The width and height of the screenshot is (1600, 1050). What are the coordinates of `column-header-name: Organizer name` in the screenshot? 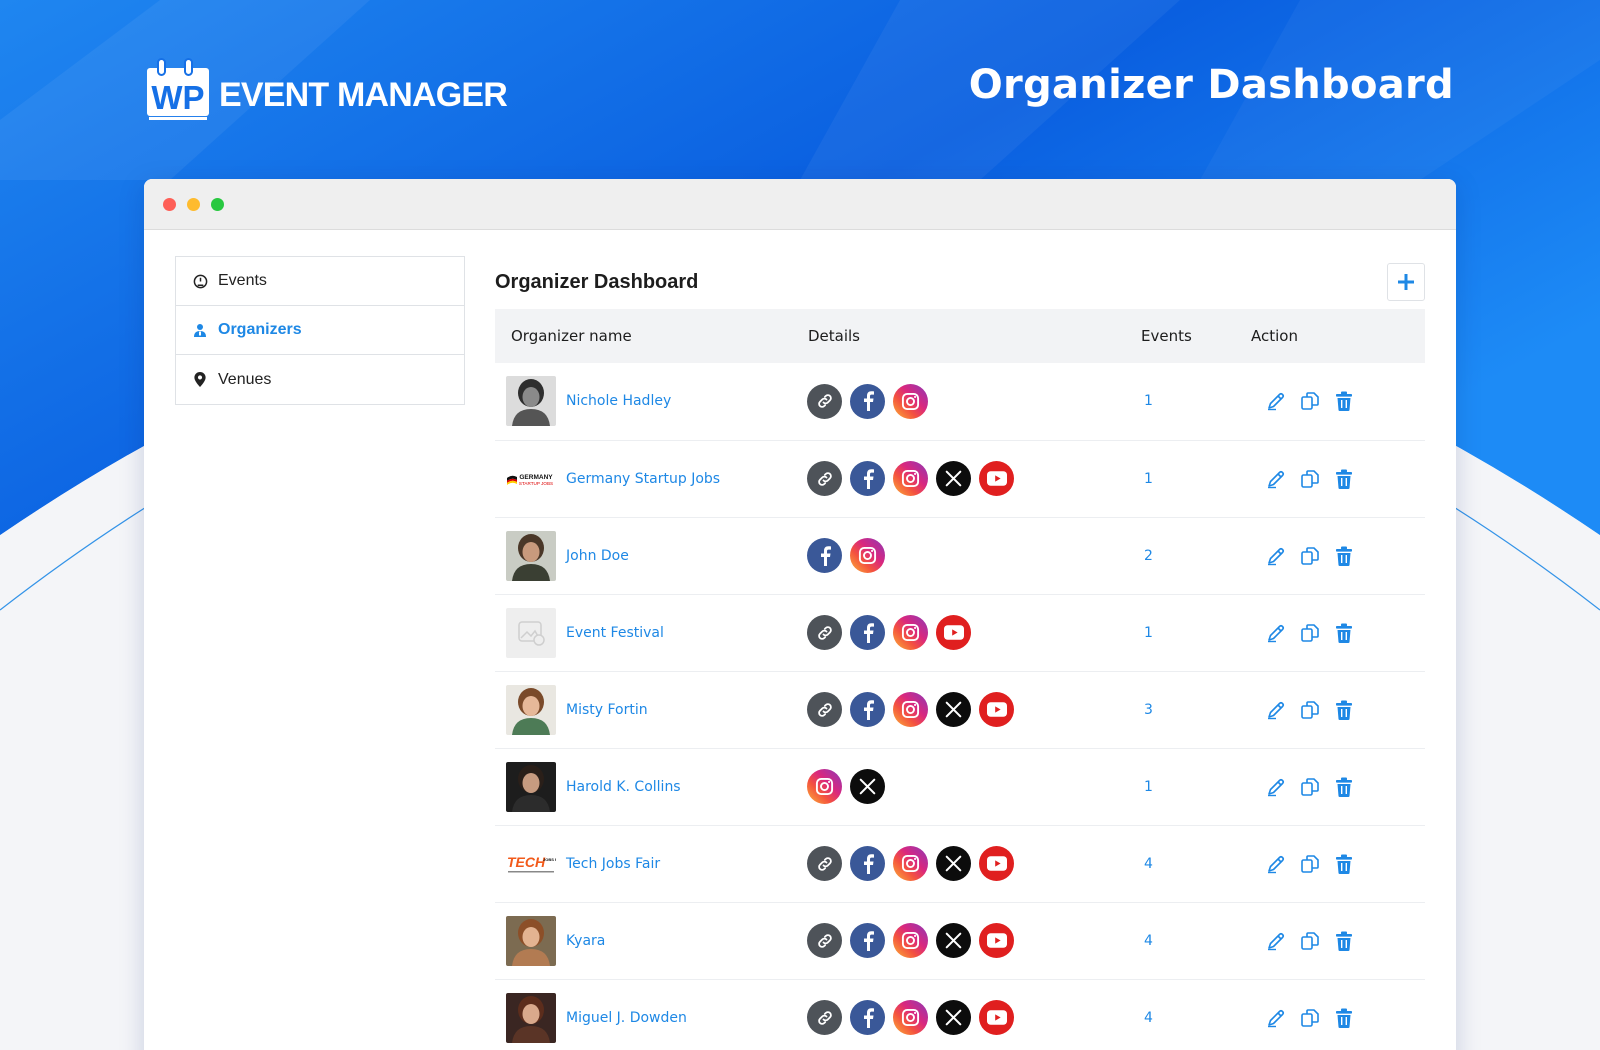 It's located at (571, 336).